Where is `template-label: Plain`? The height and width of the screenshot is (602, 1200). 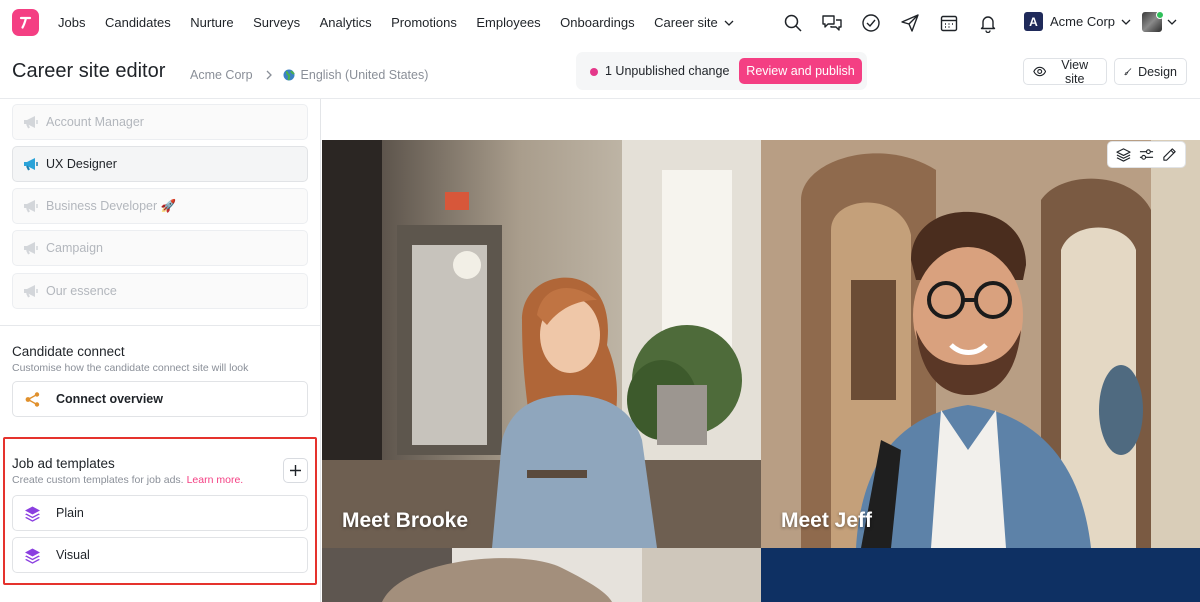
template-label: Plain is located at coordinates (70, 513).